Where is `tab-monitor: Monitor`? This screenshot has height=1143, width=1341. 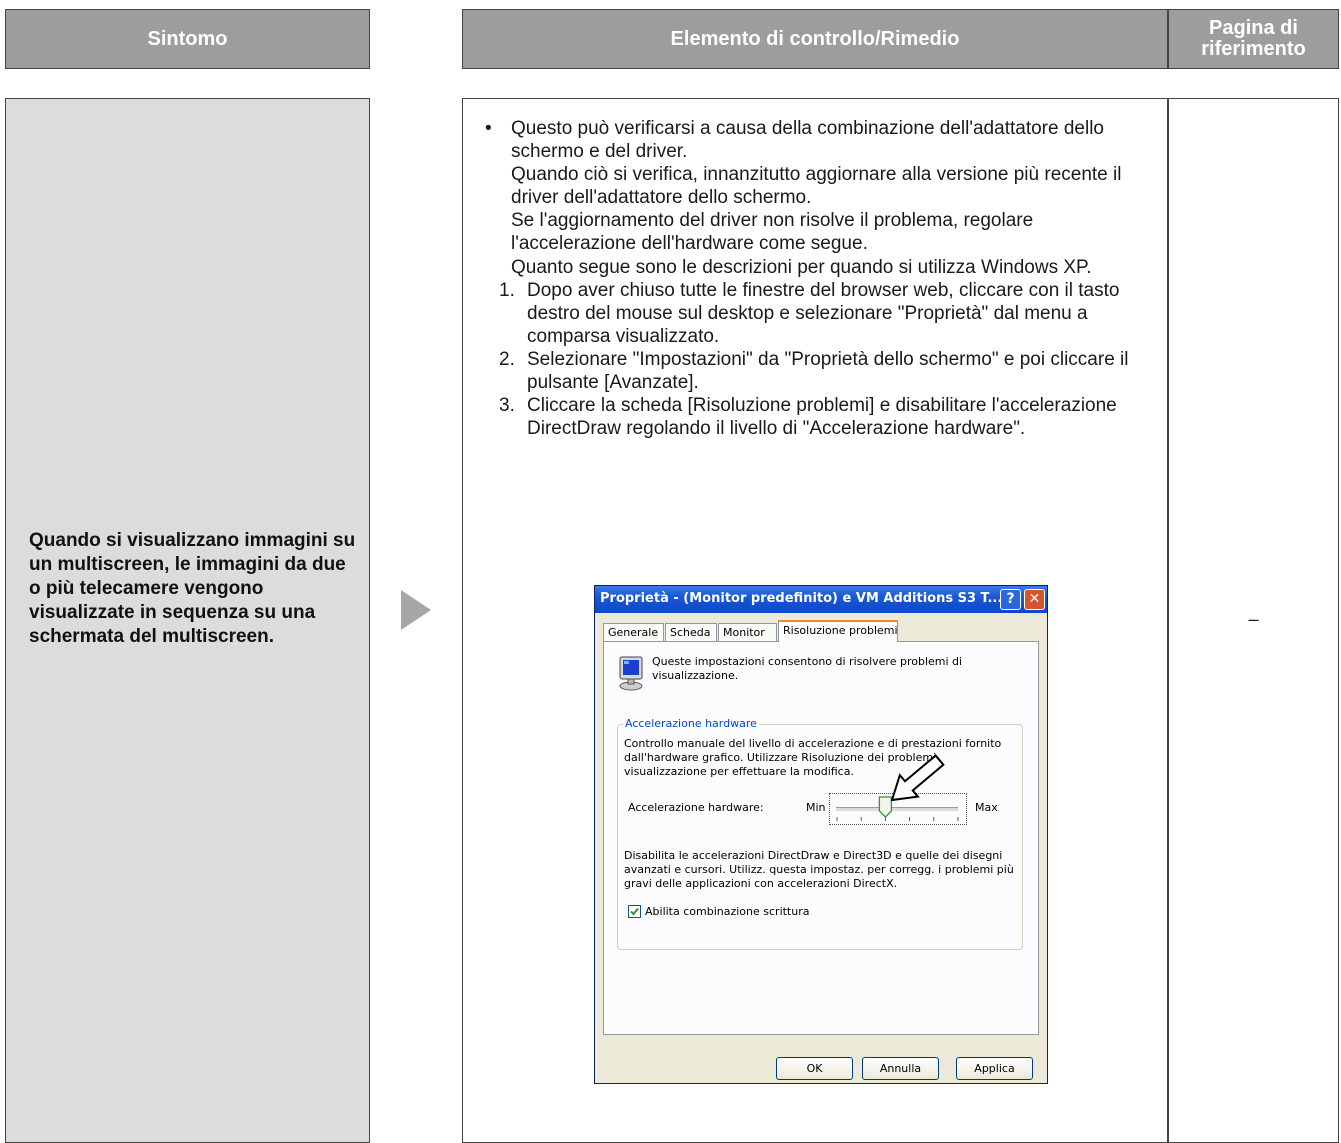
tab-monitor: Monitor is located at coordinates (747, 632).